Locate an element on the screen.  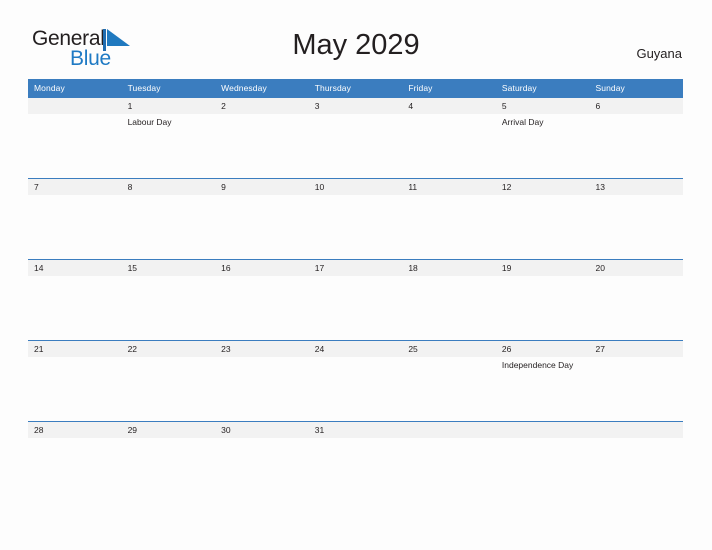
day-number: 31 is located at coordinates (356, 430).